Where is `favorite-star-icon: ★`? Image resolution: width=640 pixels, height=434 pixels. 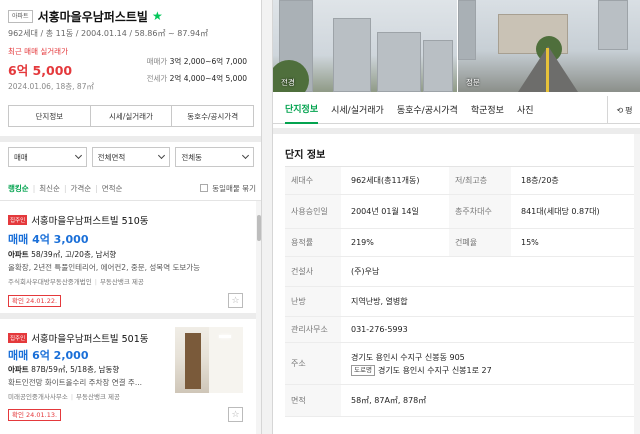
favorite-star-icon: ★ is located at coordinates (157, 16).